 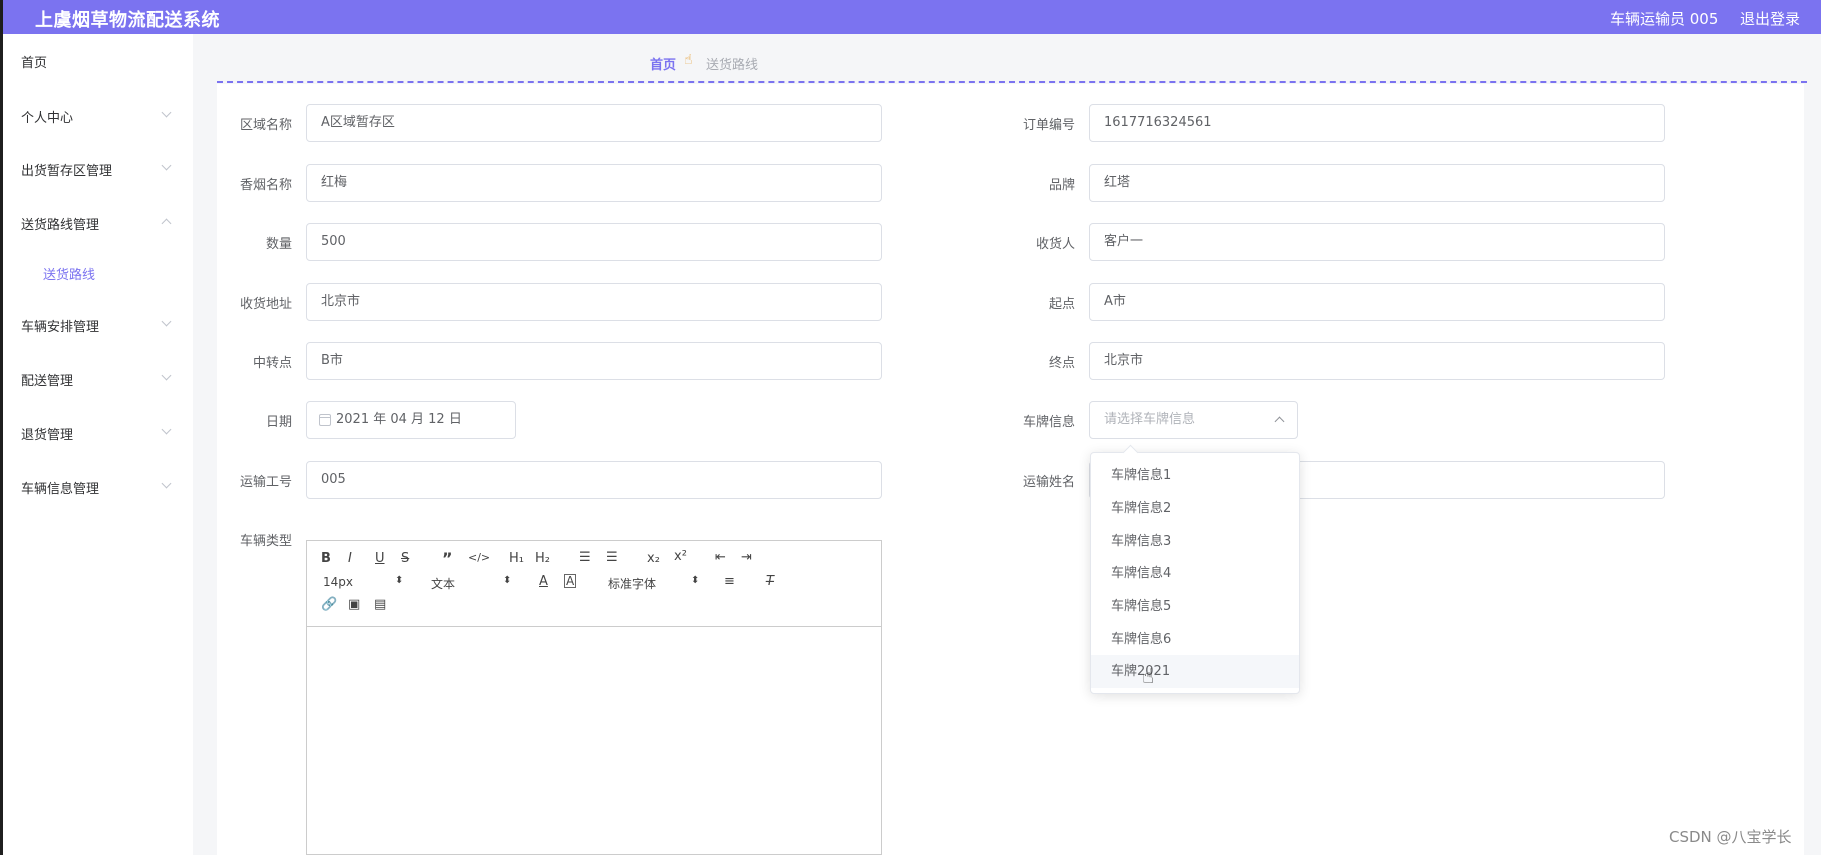 I want to click on text-style-select: 文本, so click(x=443, y=583).